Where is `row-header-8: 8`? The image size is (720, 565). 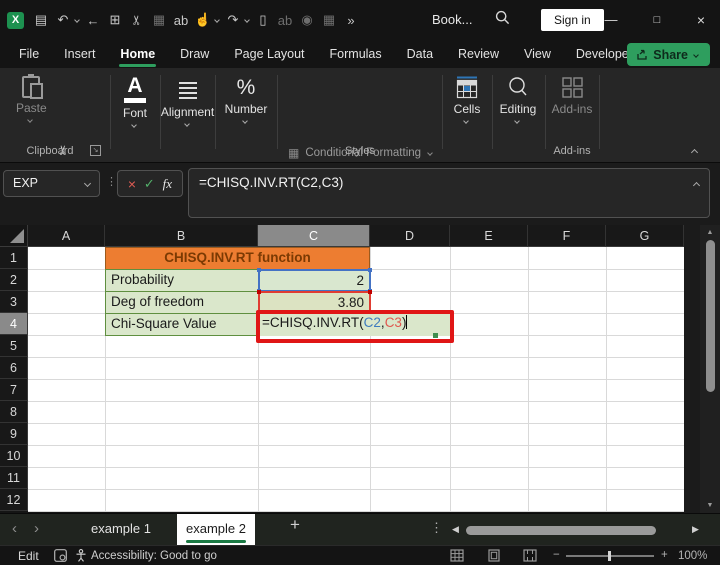 row-header-8: 8 is located at coordinates (14, 412).